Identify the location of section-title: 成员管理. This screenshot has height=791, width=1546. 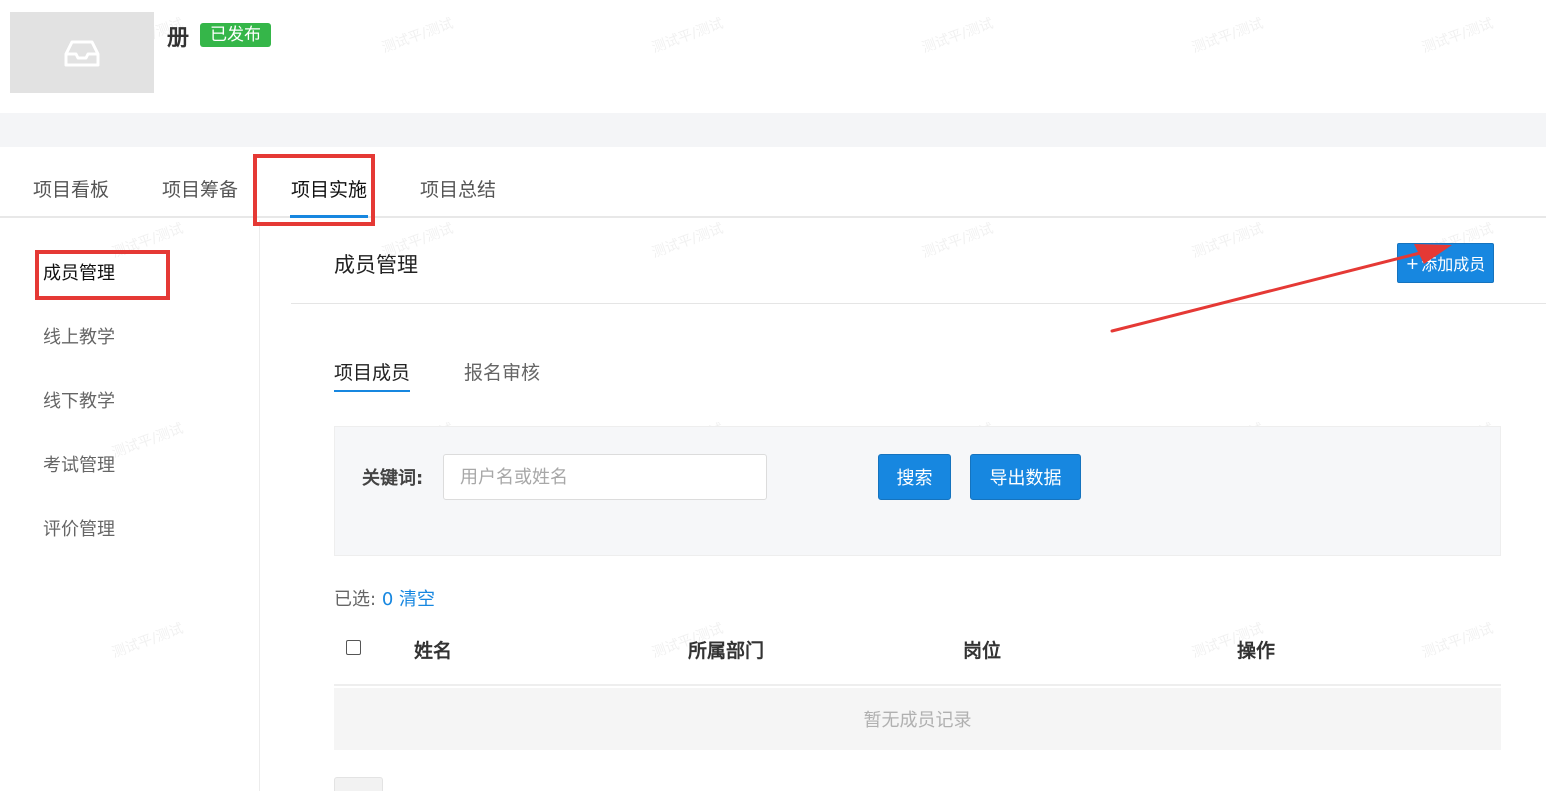
(376, 265).